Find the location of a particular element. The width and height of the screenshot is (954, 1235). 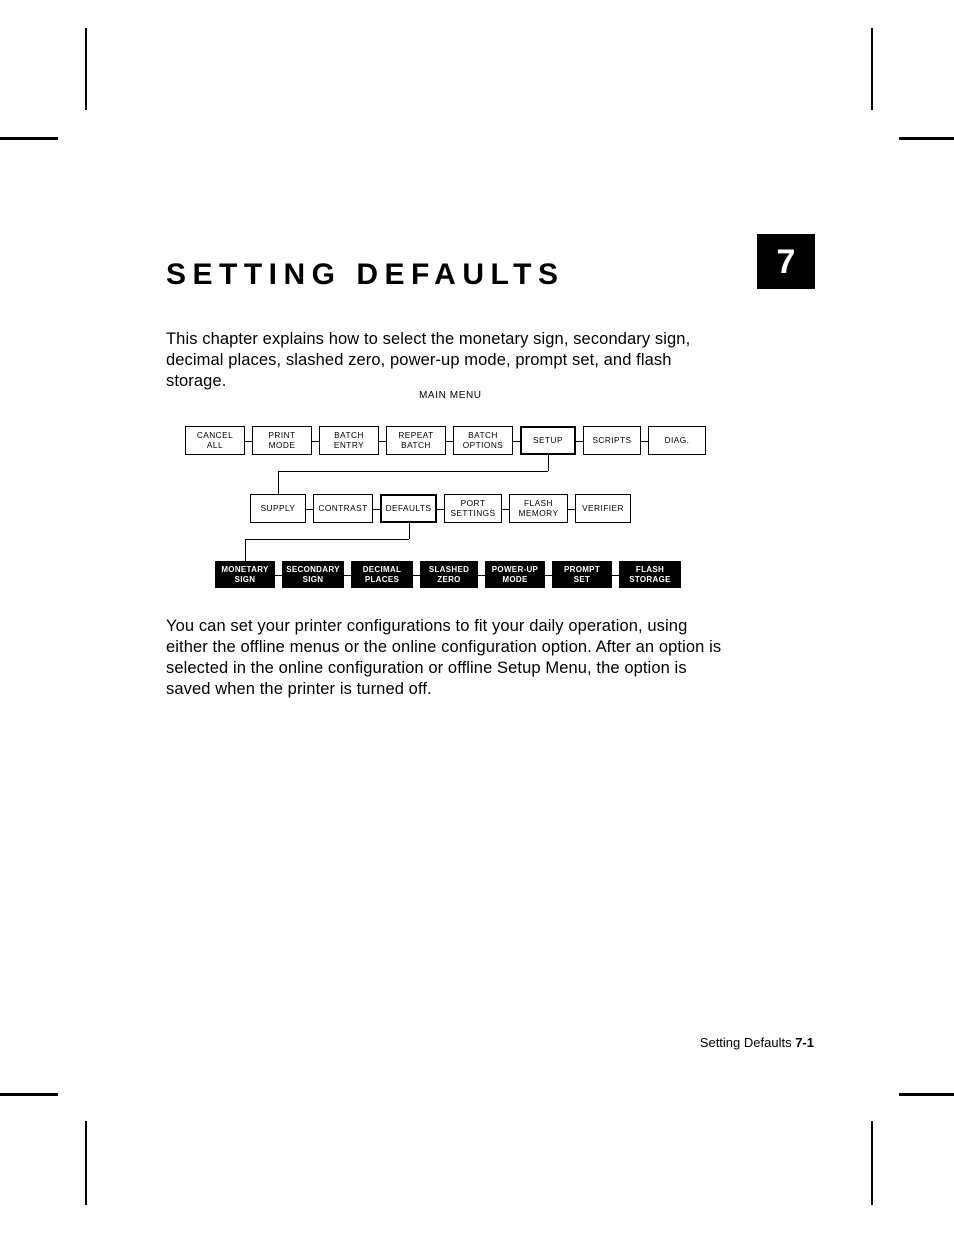

menu-node-monetary-sign: MONETARY SIGN is located at coordinates (245, 574).